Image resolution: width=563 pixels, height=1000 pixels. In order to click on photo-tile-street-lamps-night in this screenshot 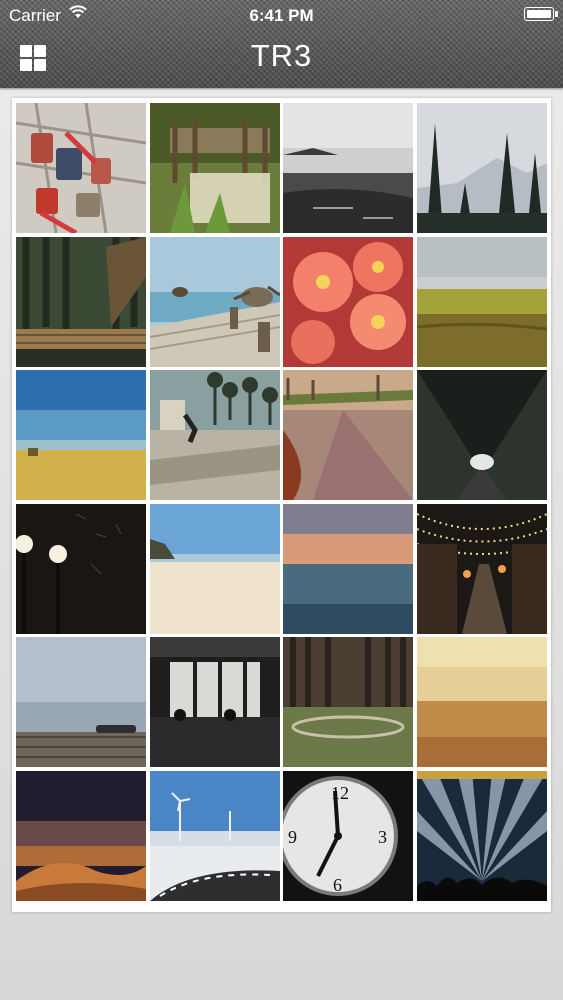, I will do `click(81, 569)`.